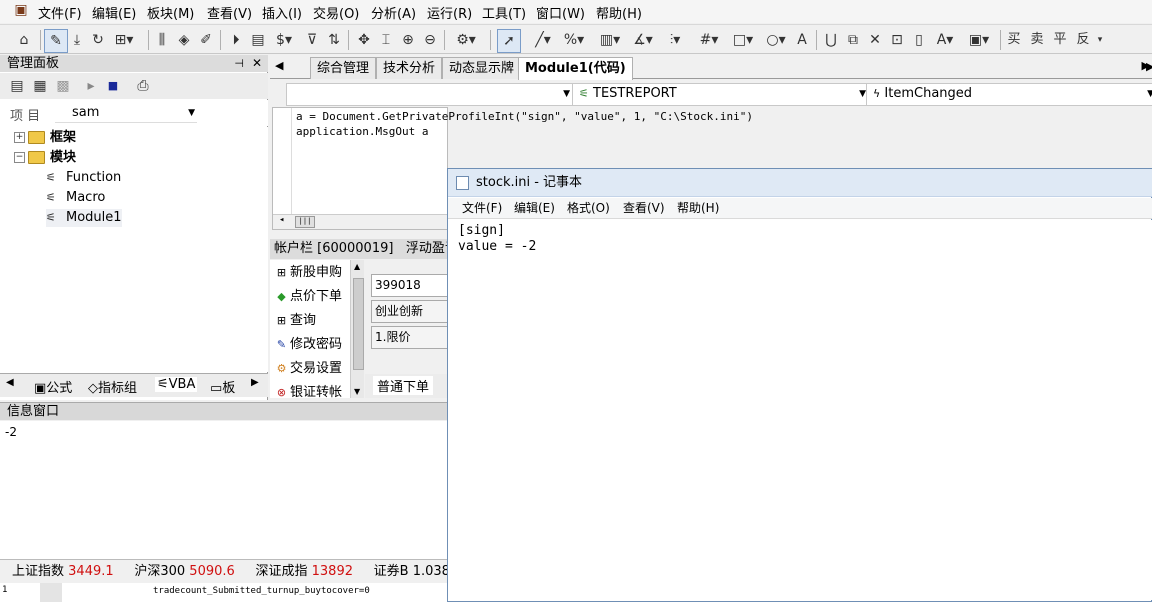  Describe the element at coordinates (413, 285) in the screenshot. I see `stock-code-input: 399018` at that location.